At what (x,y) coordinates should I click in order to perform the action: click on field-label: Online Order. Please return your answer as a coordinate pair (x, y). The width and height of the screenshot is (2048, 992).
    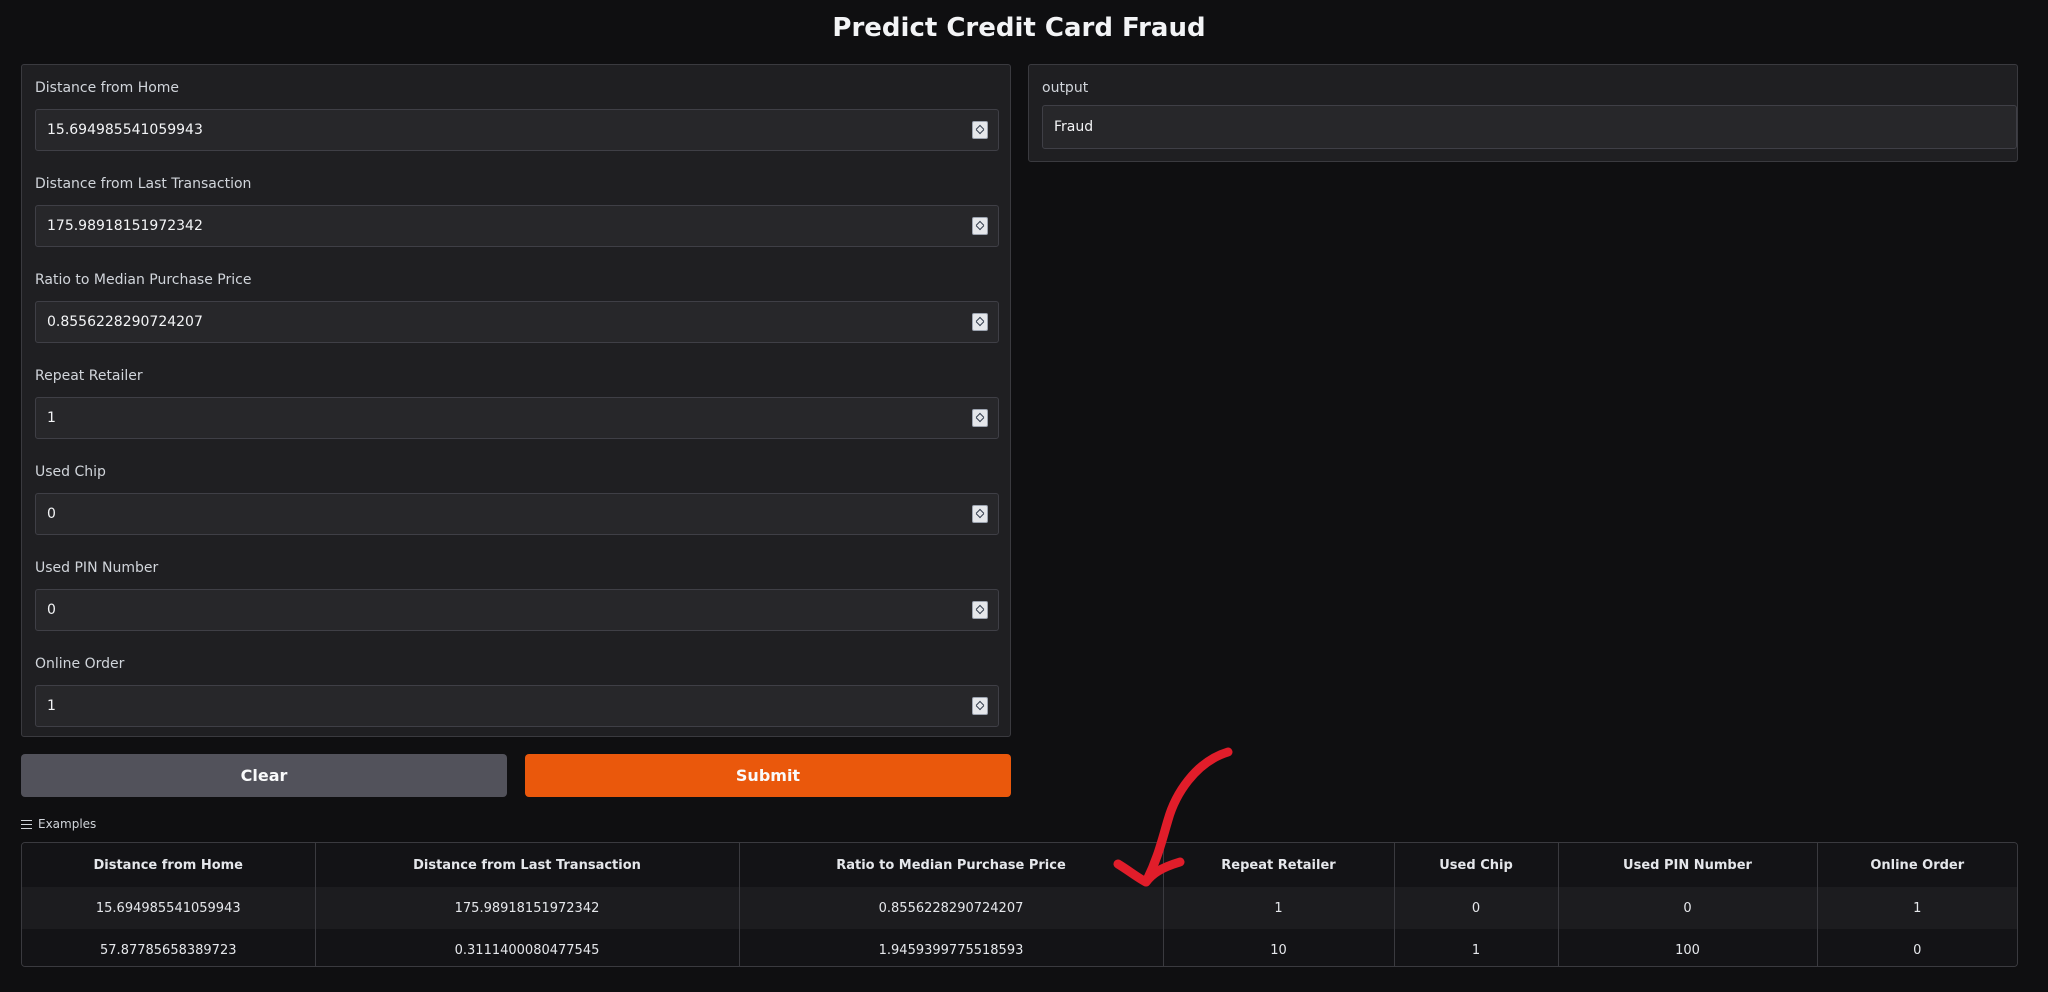
    Looking at the image, I should click on (80, 664).